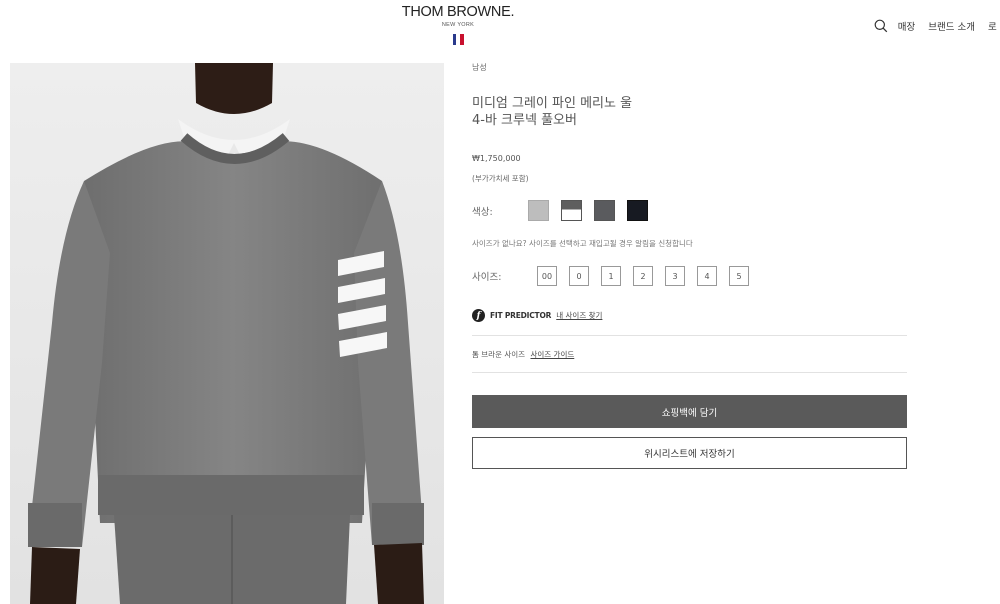 The height and width of the screenshot is (604, 1000). I want to click on size-option-0: 0, so click(579, 276).